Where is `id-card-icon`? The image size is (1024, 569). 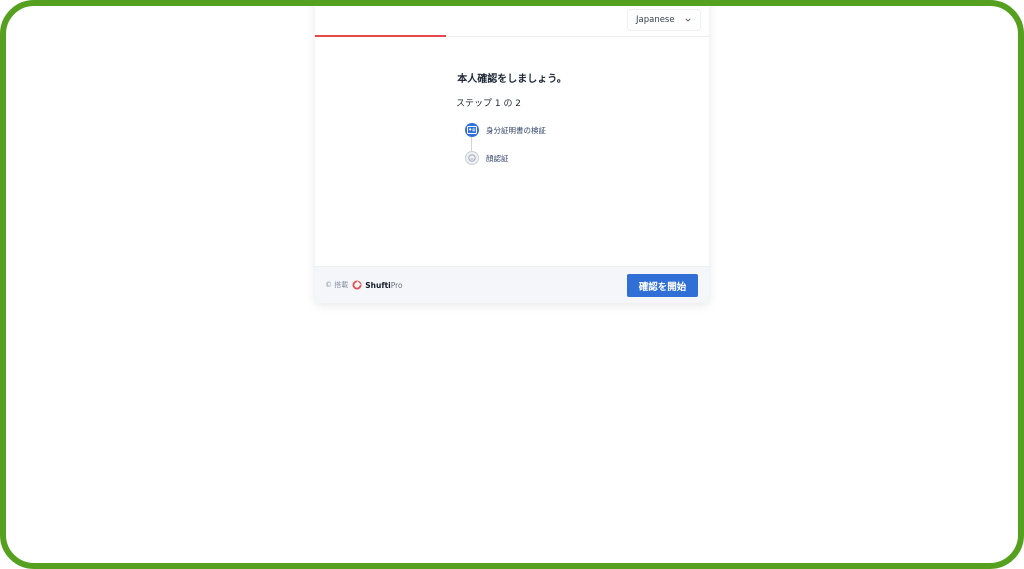 id-card-icon is located at coordinates (472, 130).